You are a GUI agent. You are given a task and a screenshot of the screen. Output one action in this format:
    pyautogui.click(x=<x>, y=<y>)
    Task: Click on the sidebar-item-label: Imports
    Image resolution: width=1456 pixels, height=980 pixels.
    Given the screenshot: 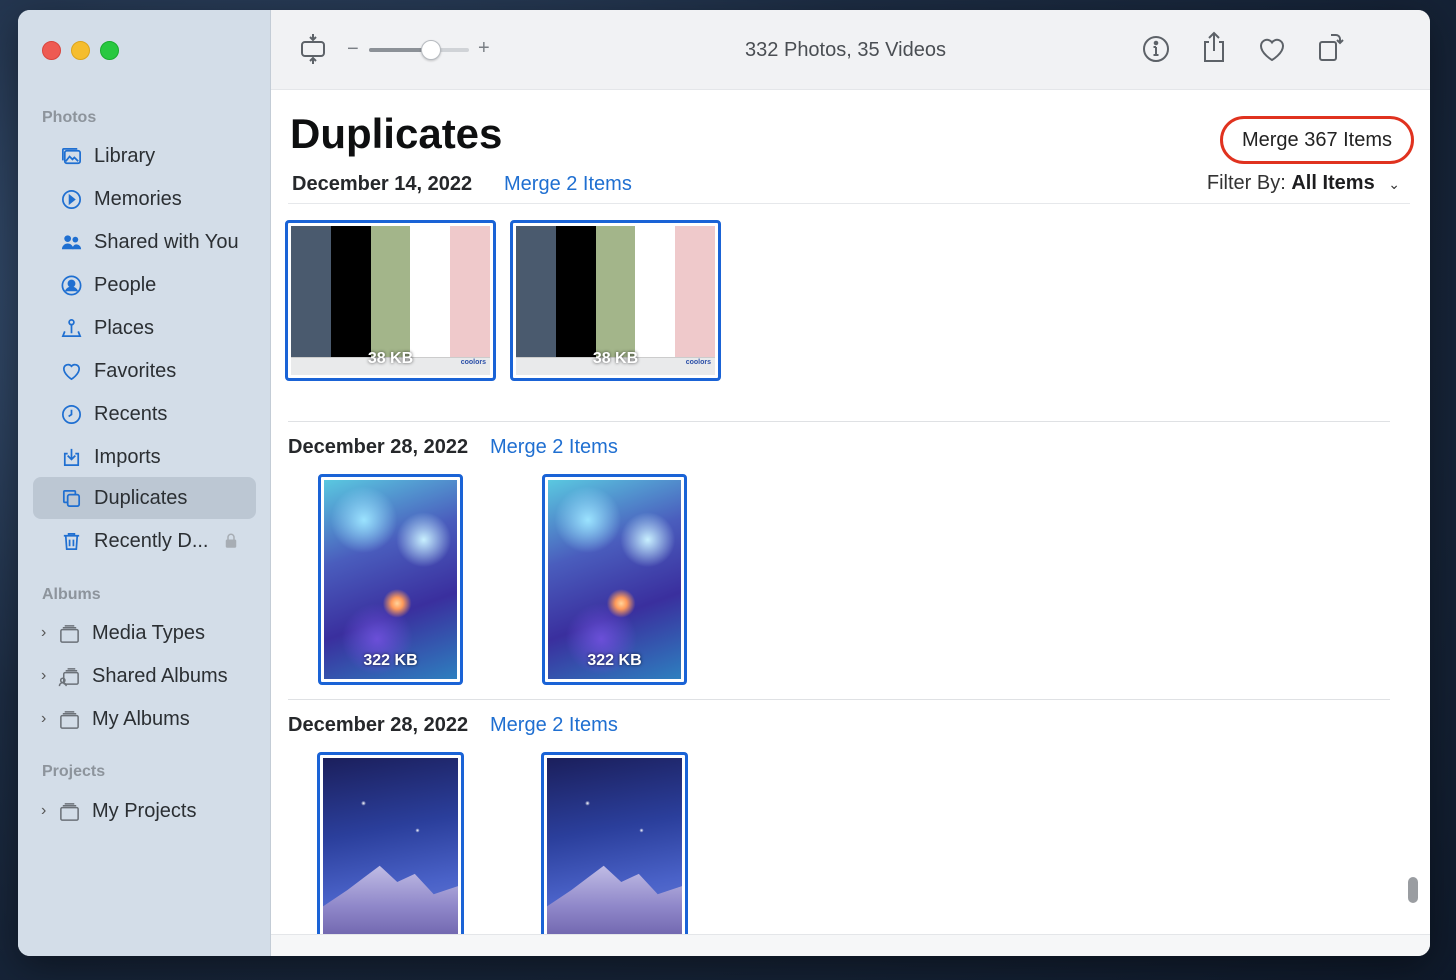 What is the action you would take?
    pyautogui.click(x=127, y=456)
    